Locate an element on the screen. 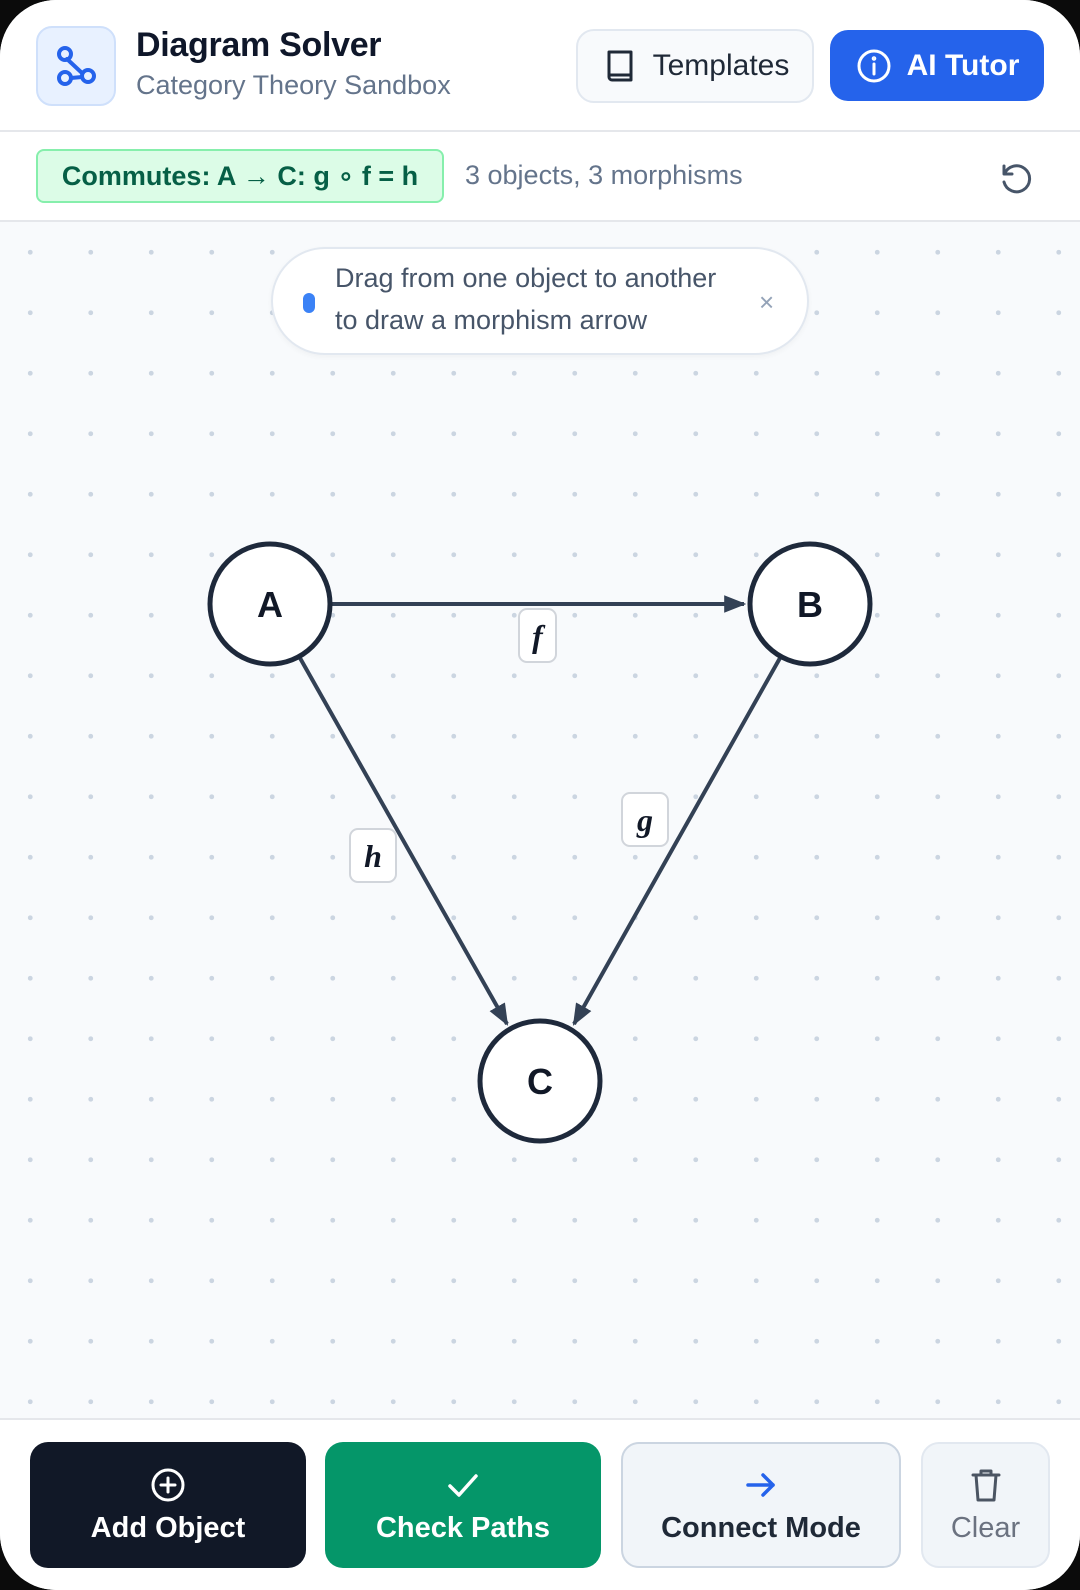  morphism-label-h-text: h is located at coordinates (373, 856).